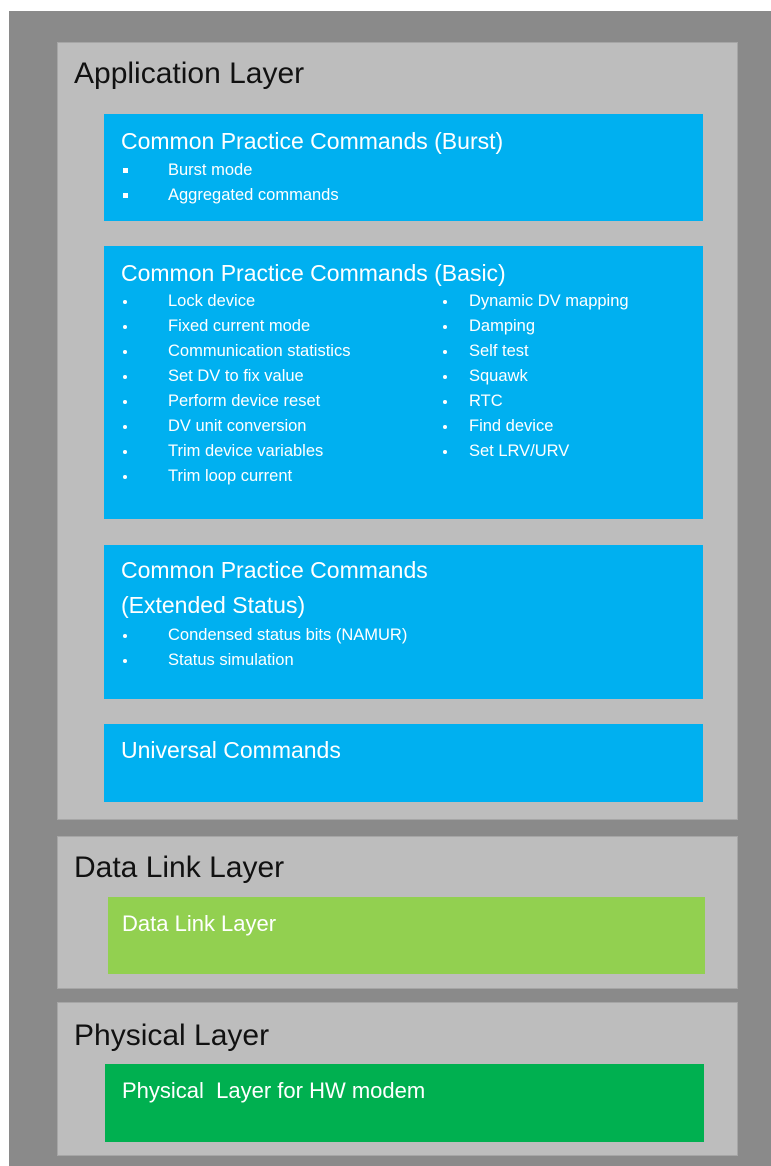  I want to click on list-item: Trim device variables, so click(223, 451).